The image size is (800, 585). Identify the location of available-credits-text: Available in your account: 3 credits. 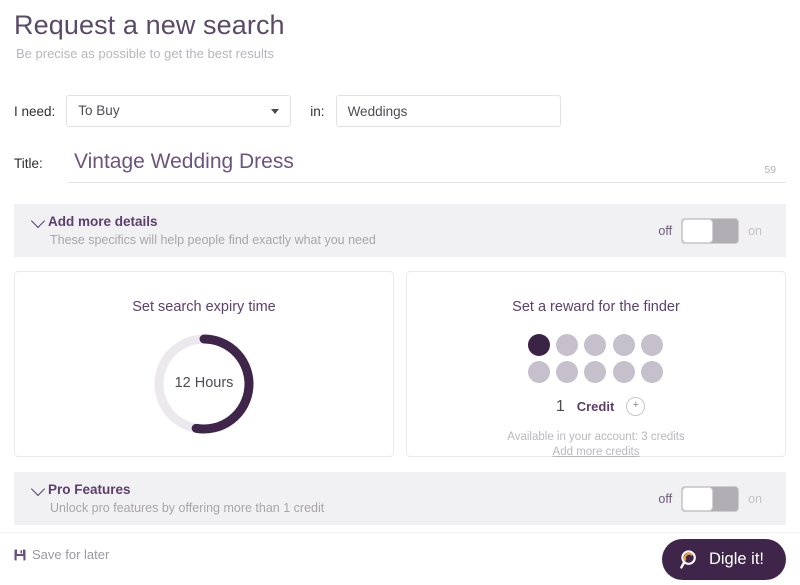
(596, 437).